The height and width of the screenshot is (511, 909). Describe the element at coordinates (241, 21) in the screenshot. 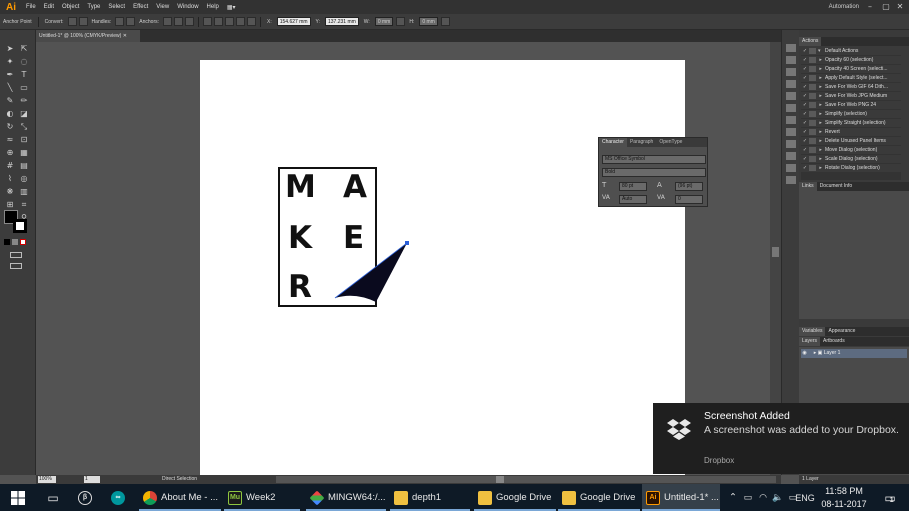

I see `align-top-icon` at that location.